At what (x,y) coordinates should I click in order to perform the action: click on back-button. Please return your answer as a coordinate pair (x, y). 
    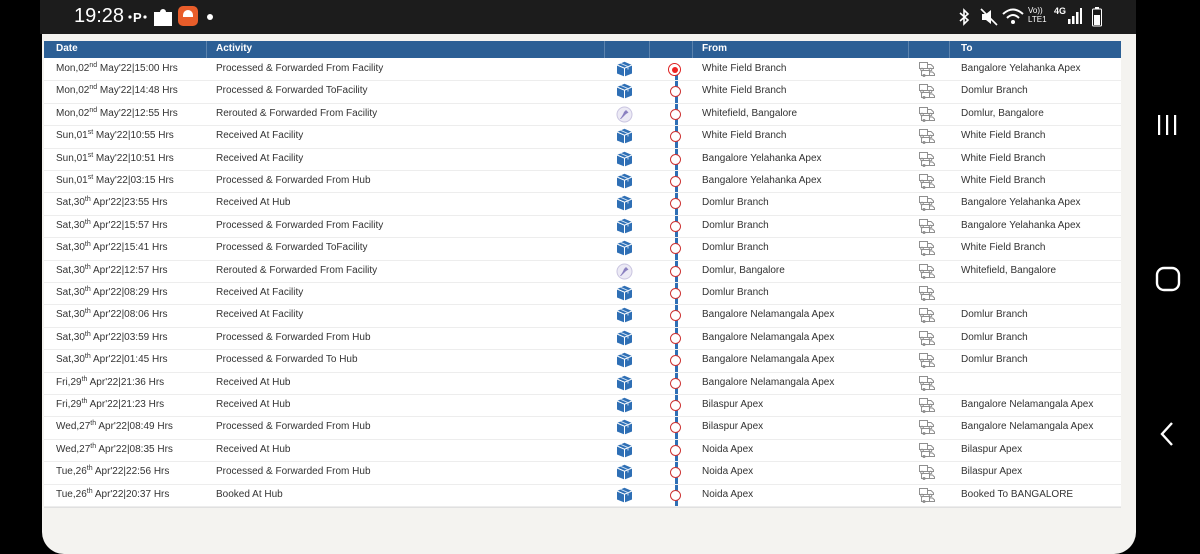
    Looking at the image, I should click on (1167, 434).